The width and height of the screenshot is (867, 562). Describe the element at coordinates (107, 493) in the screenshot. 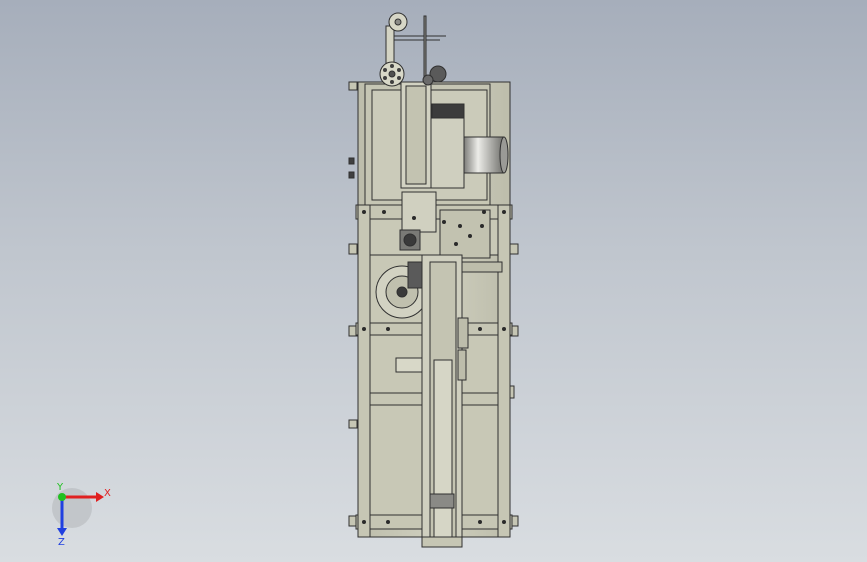

I see `x-axis-label: X` at that location.